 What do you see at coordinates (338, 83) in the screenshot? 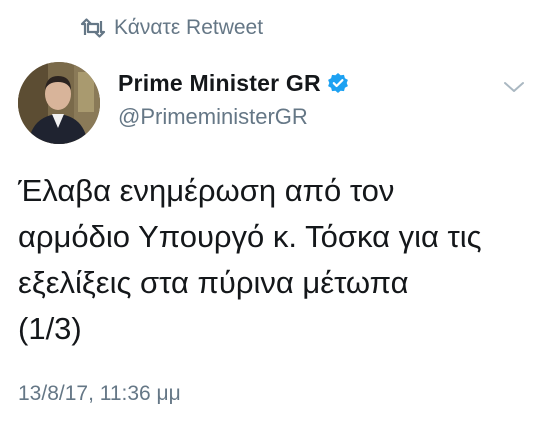
I see `verified-badge-icon` at bounding box center [338, 83].